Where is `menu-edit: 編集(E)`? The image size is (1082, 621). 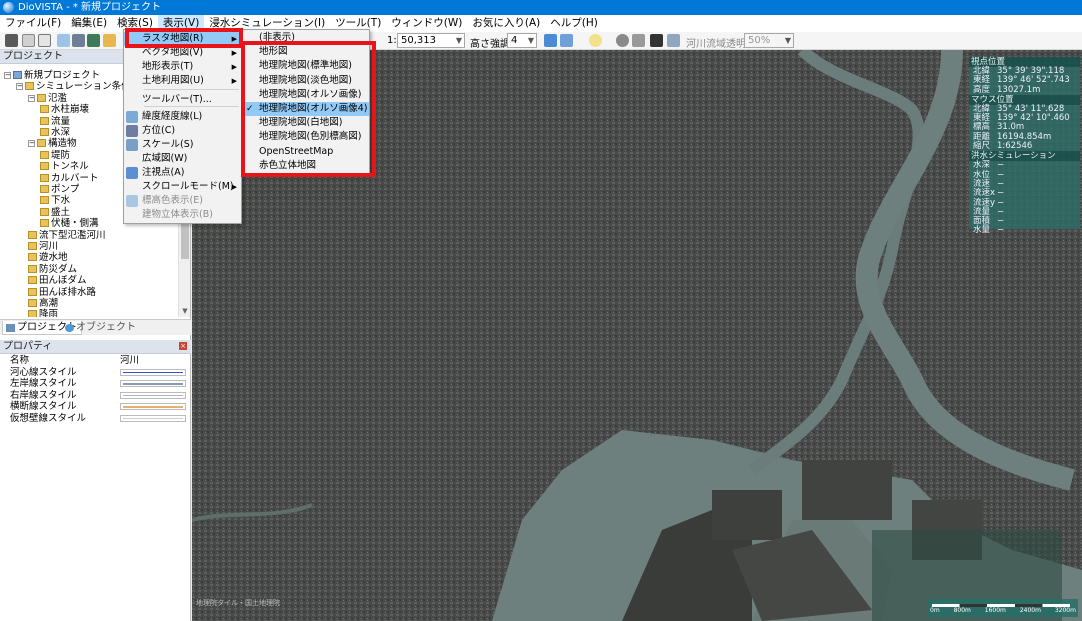 menu-edit: 編集(E) is located at coordinates (89, 23).